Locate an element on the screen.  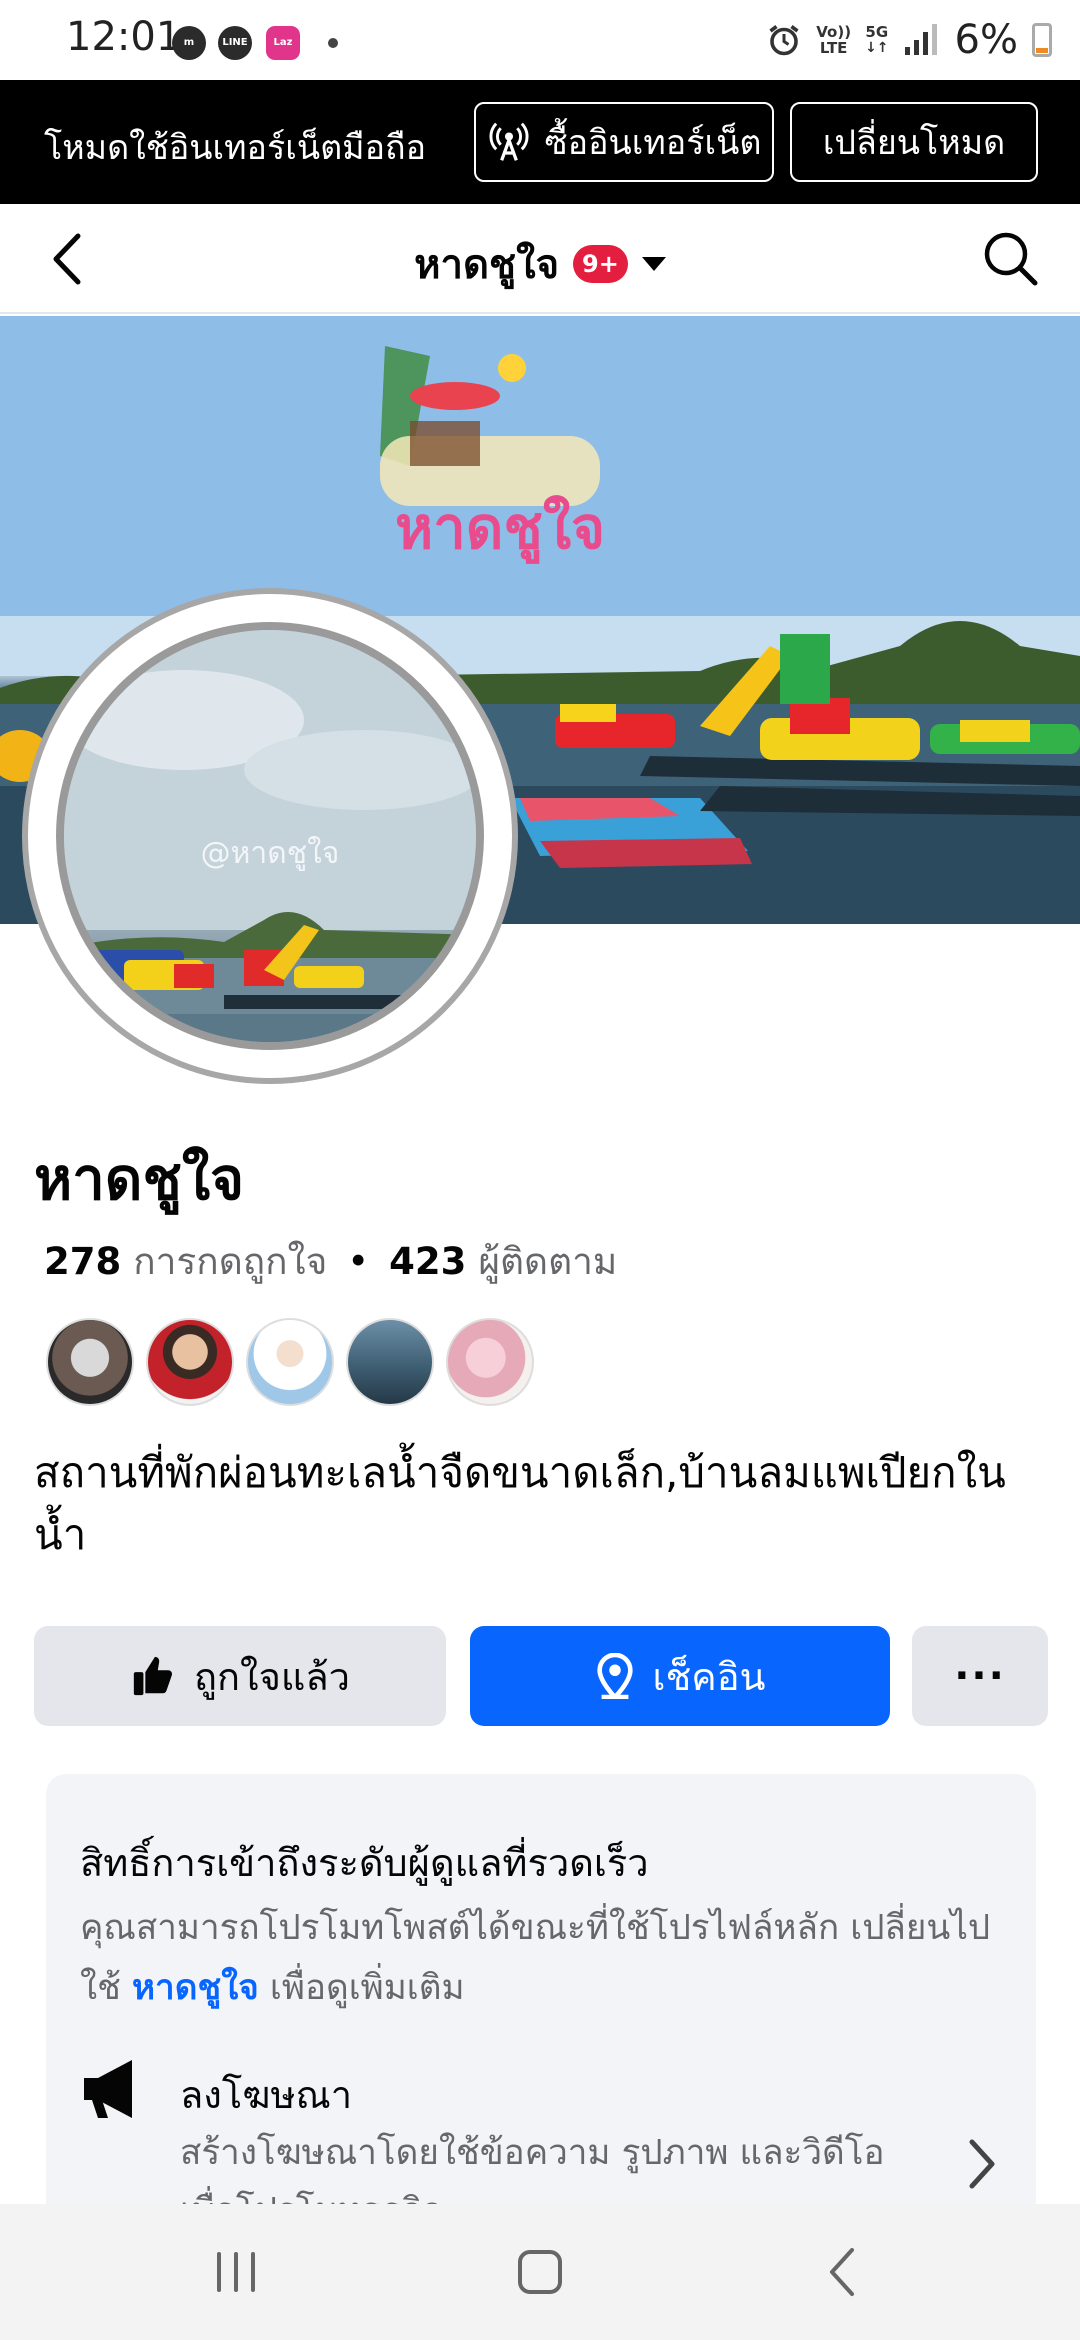
more-options-button: ··· is located at coordinates (980, 1676).